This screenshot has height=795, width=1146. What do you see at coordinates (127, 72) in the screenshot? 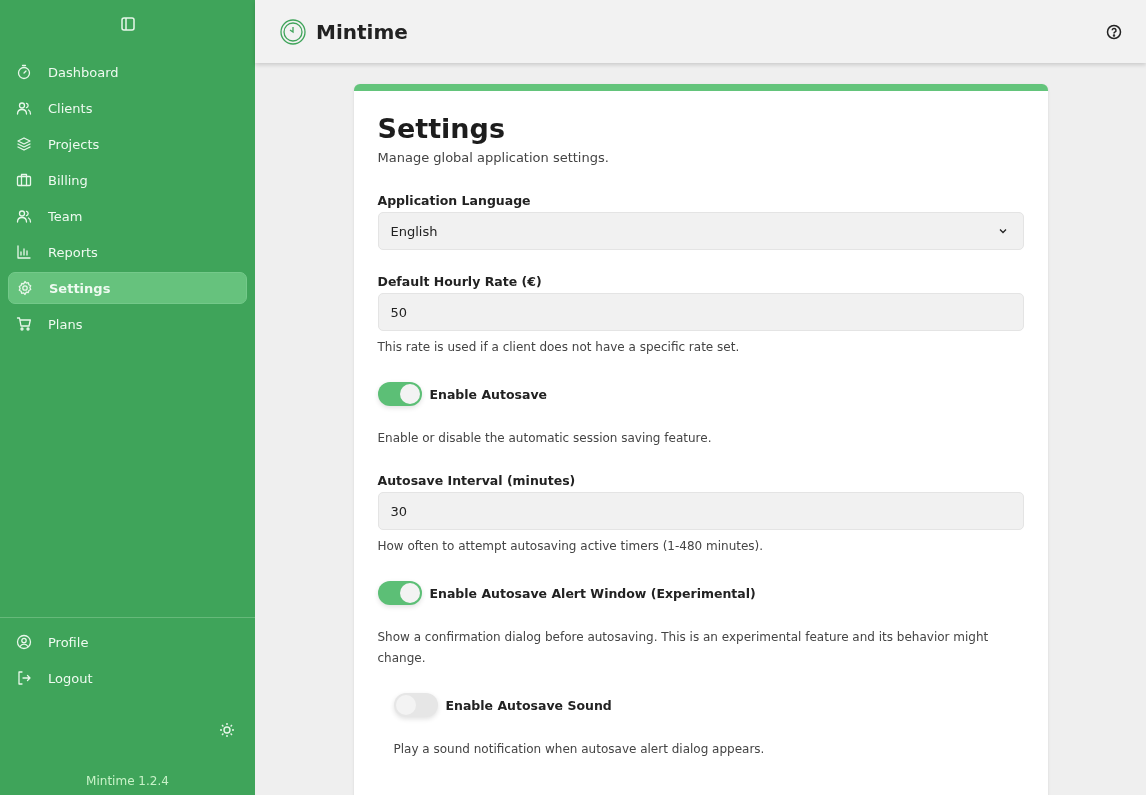
I see `nav-item: Dashboard` at bounding box center [127, 72].